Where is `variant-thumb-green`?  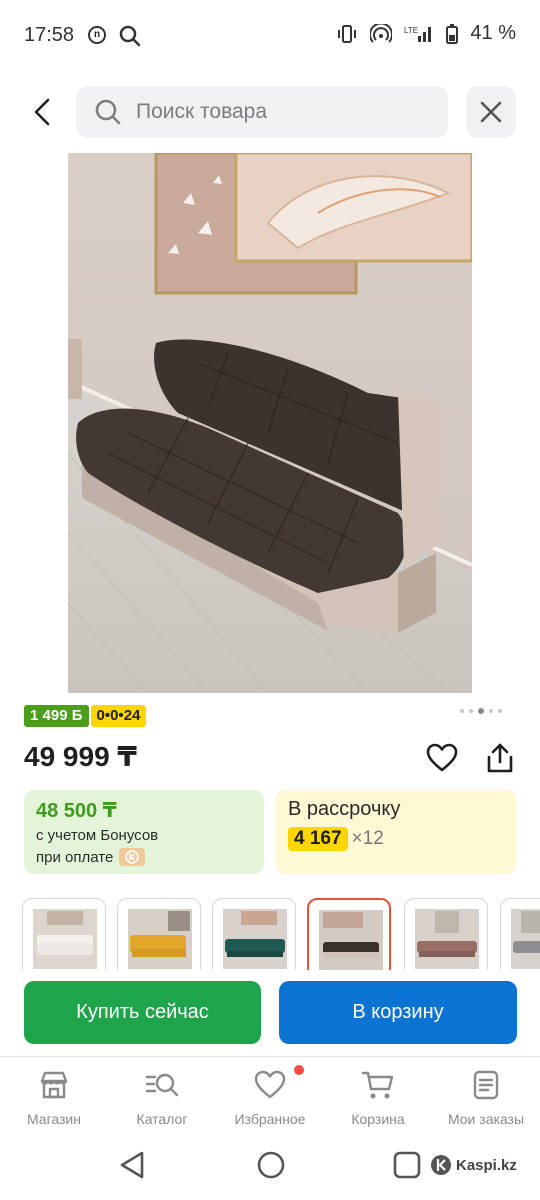
variant-thumb-green is located at coordinates (254, 934).